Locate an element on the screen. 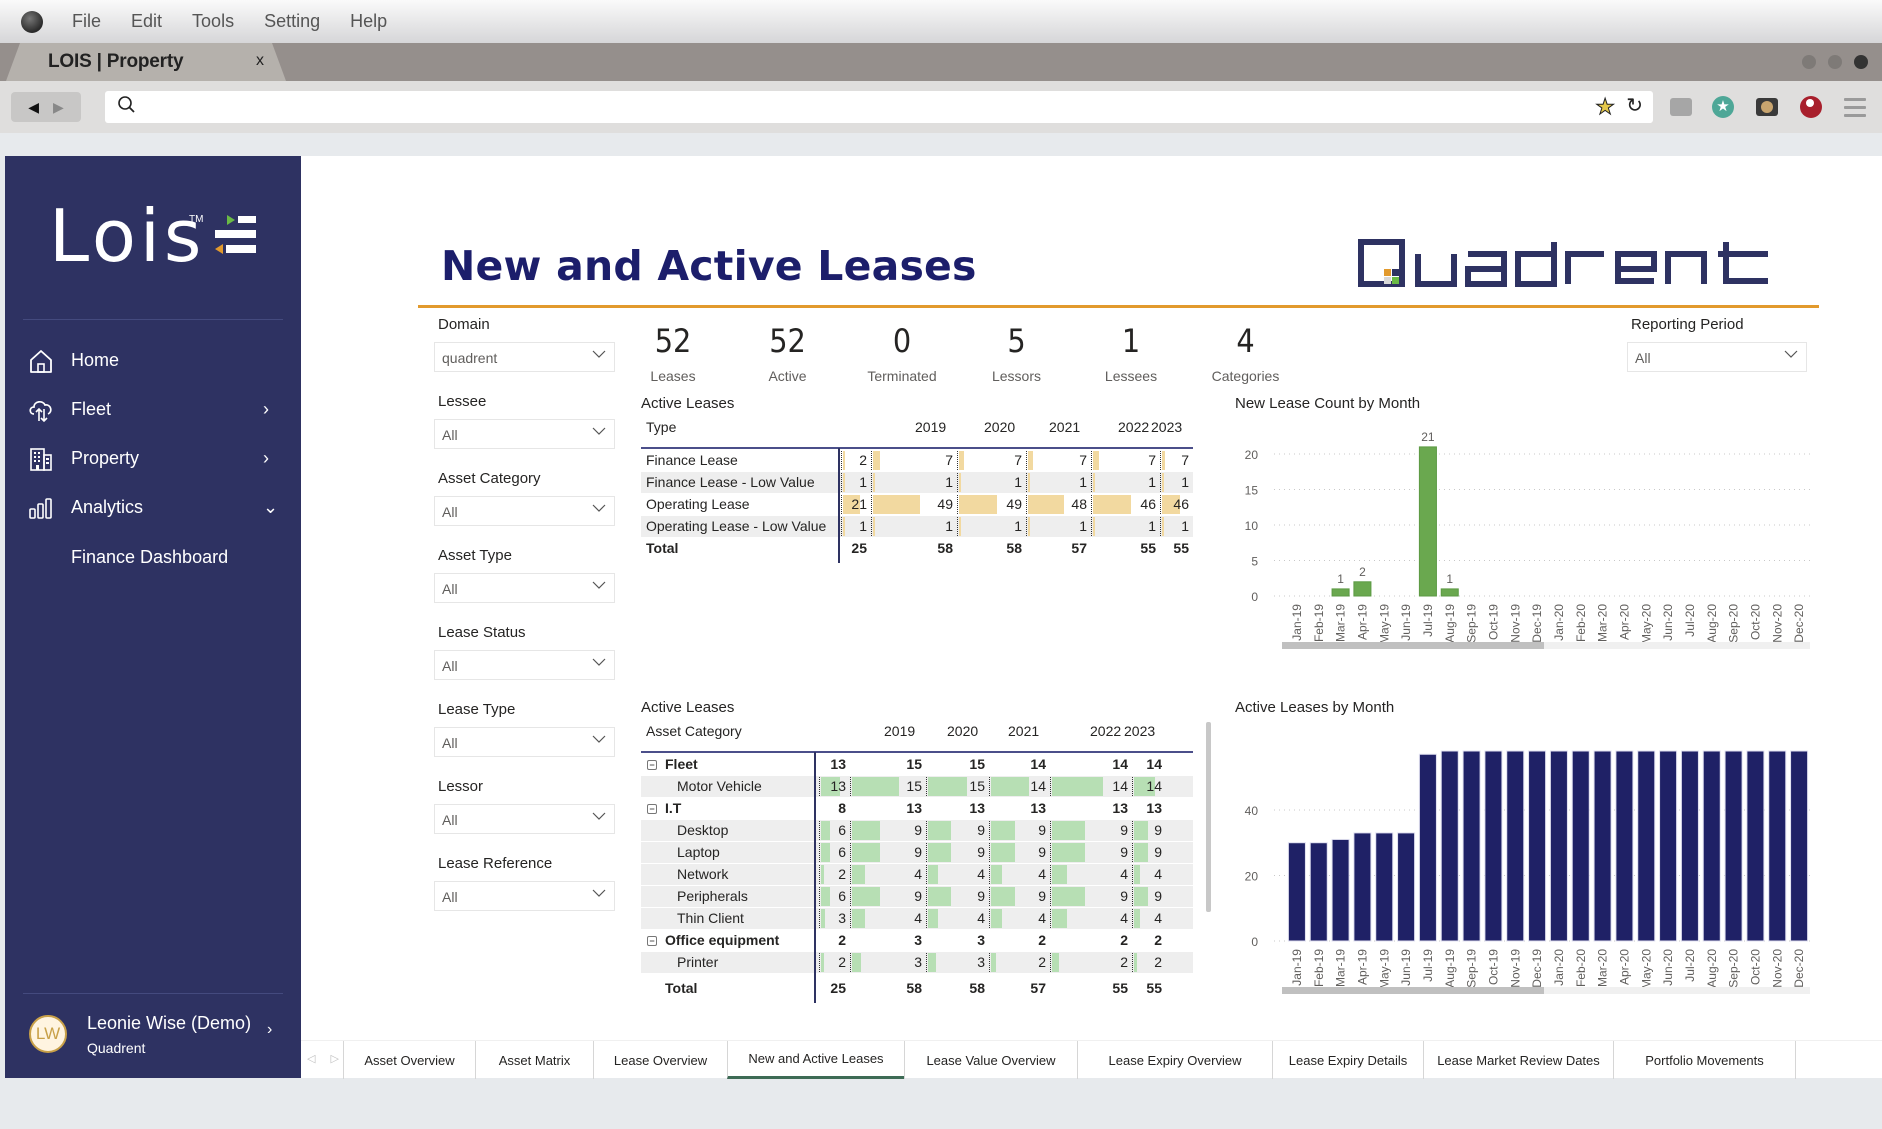  user-profile: LW Leonie Wise (Demo) Quadrent › is located at coordinates (153, 1036).